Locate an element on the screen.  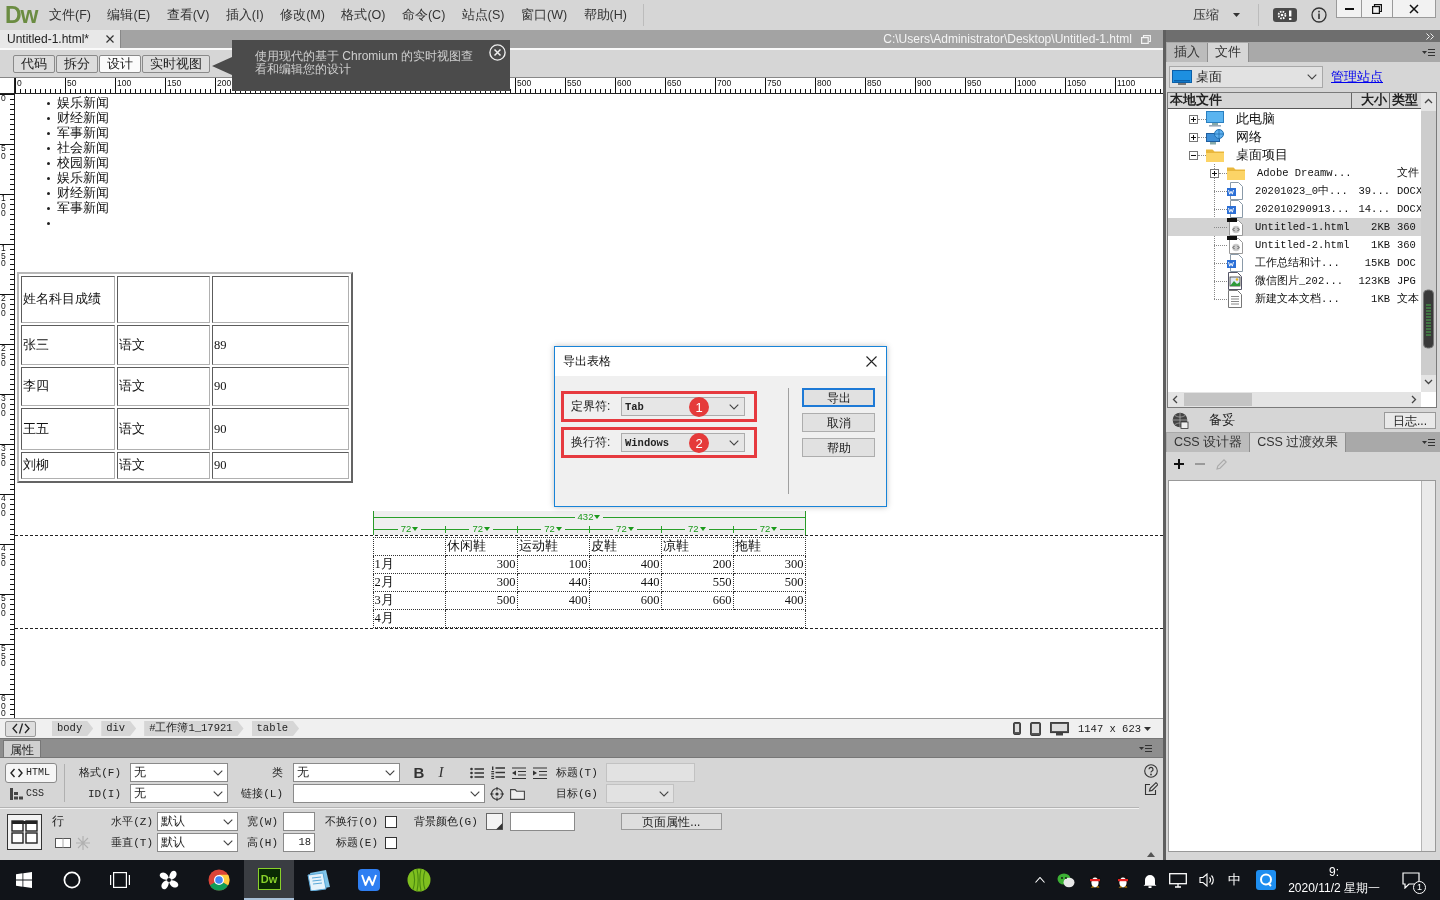
vertical-align-dropdown: 默认 is located at coordinates (197, 842).